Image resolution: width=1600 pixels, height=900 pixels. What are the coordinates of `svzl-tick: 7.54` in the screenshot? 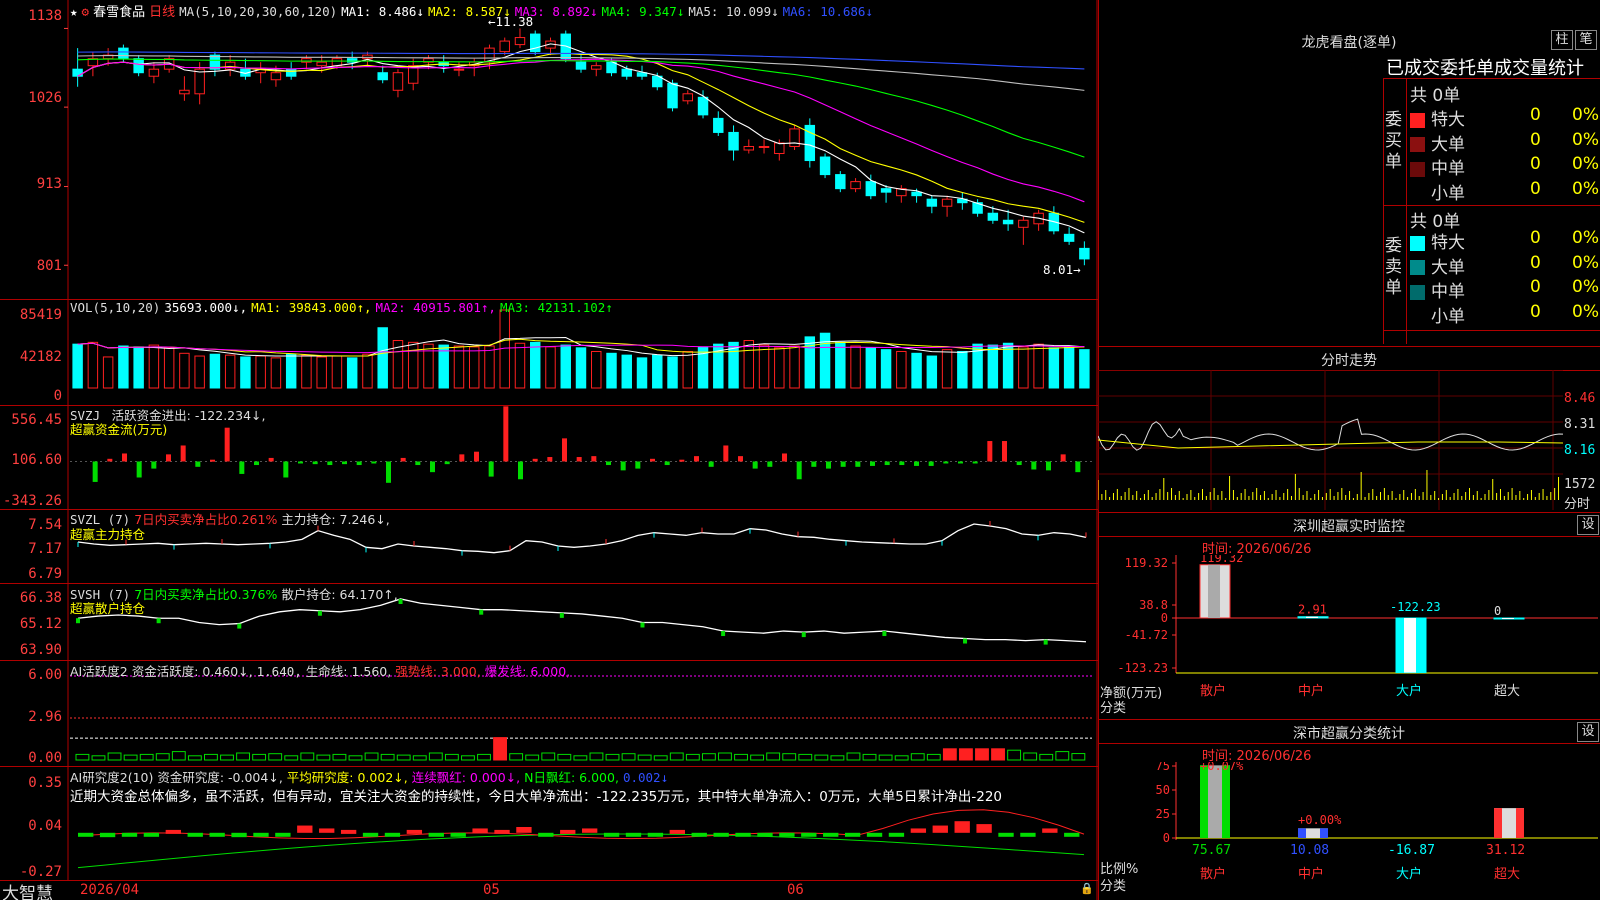 It's located at (45, 525).